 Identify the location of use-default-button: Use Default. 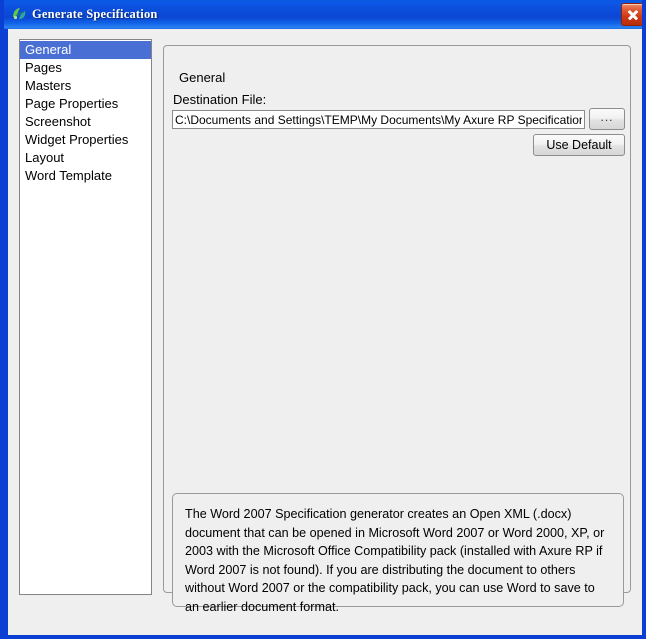
(579, 145).